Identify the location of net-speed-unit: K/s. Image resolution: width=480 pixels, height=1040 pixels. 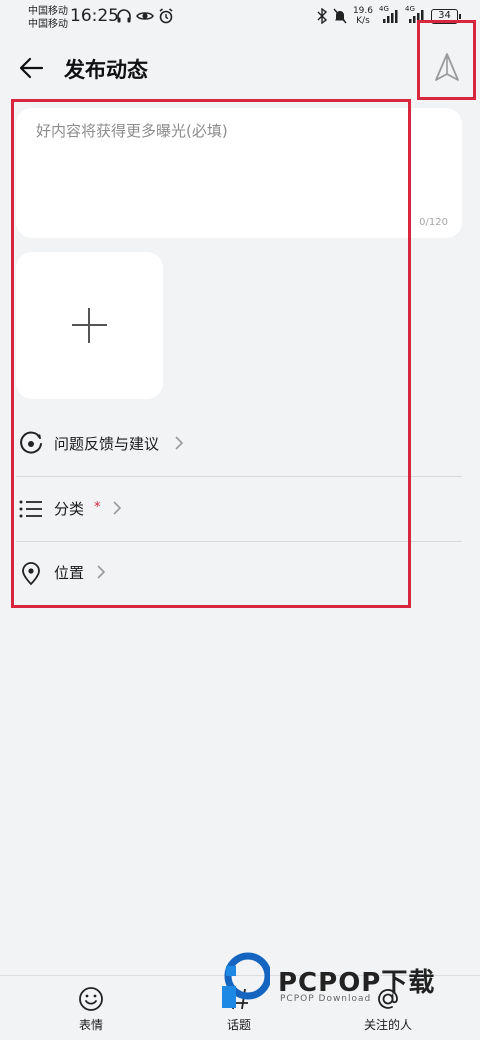
(363, 21).